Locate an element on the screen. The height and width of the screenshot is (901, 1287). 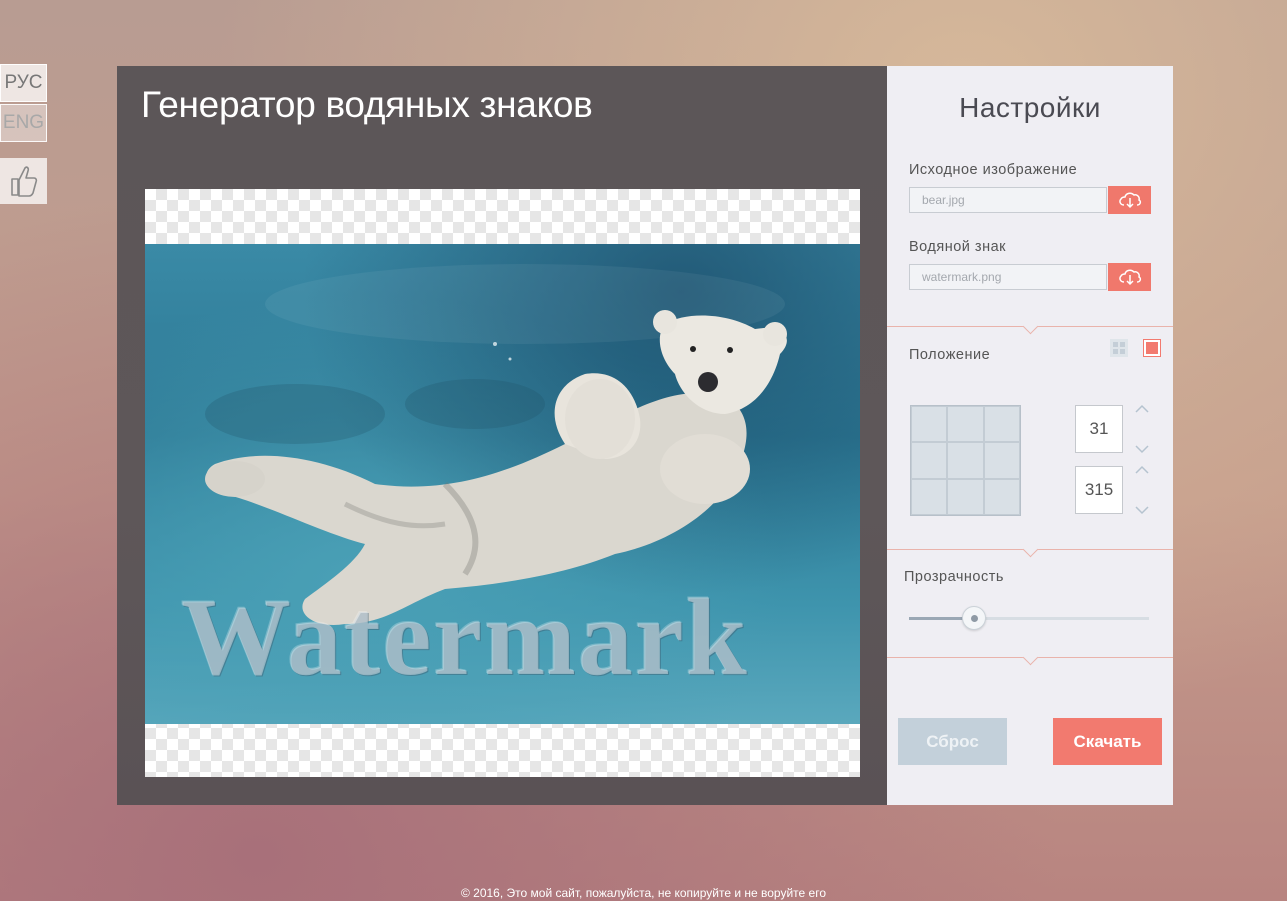
tile-mode-button is located at coordinates (1119, 348).